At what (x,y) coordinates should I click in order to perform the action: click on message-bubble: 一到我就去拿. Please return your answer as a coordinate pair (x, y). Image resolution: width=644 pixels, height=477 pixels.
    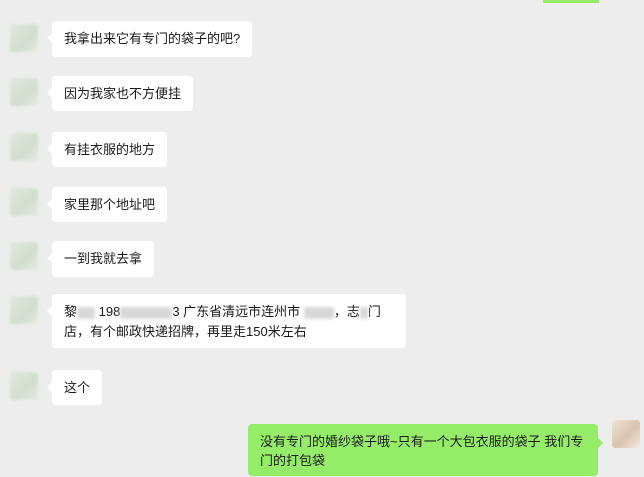
    Looking at the image, I should click on (100, 259).